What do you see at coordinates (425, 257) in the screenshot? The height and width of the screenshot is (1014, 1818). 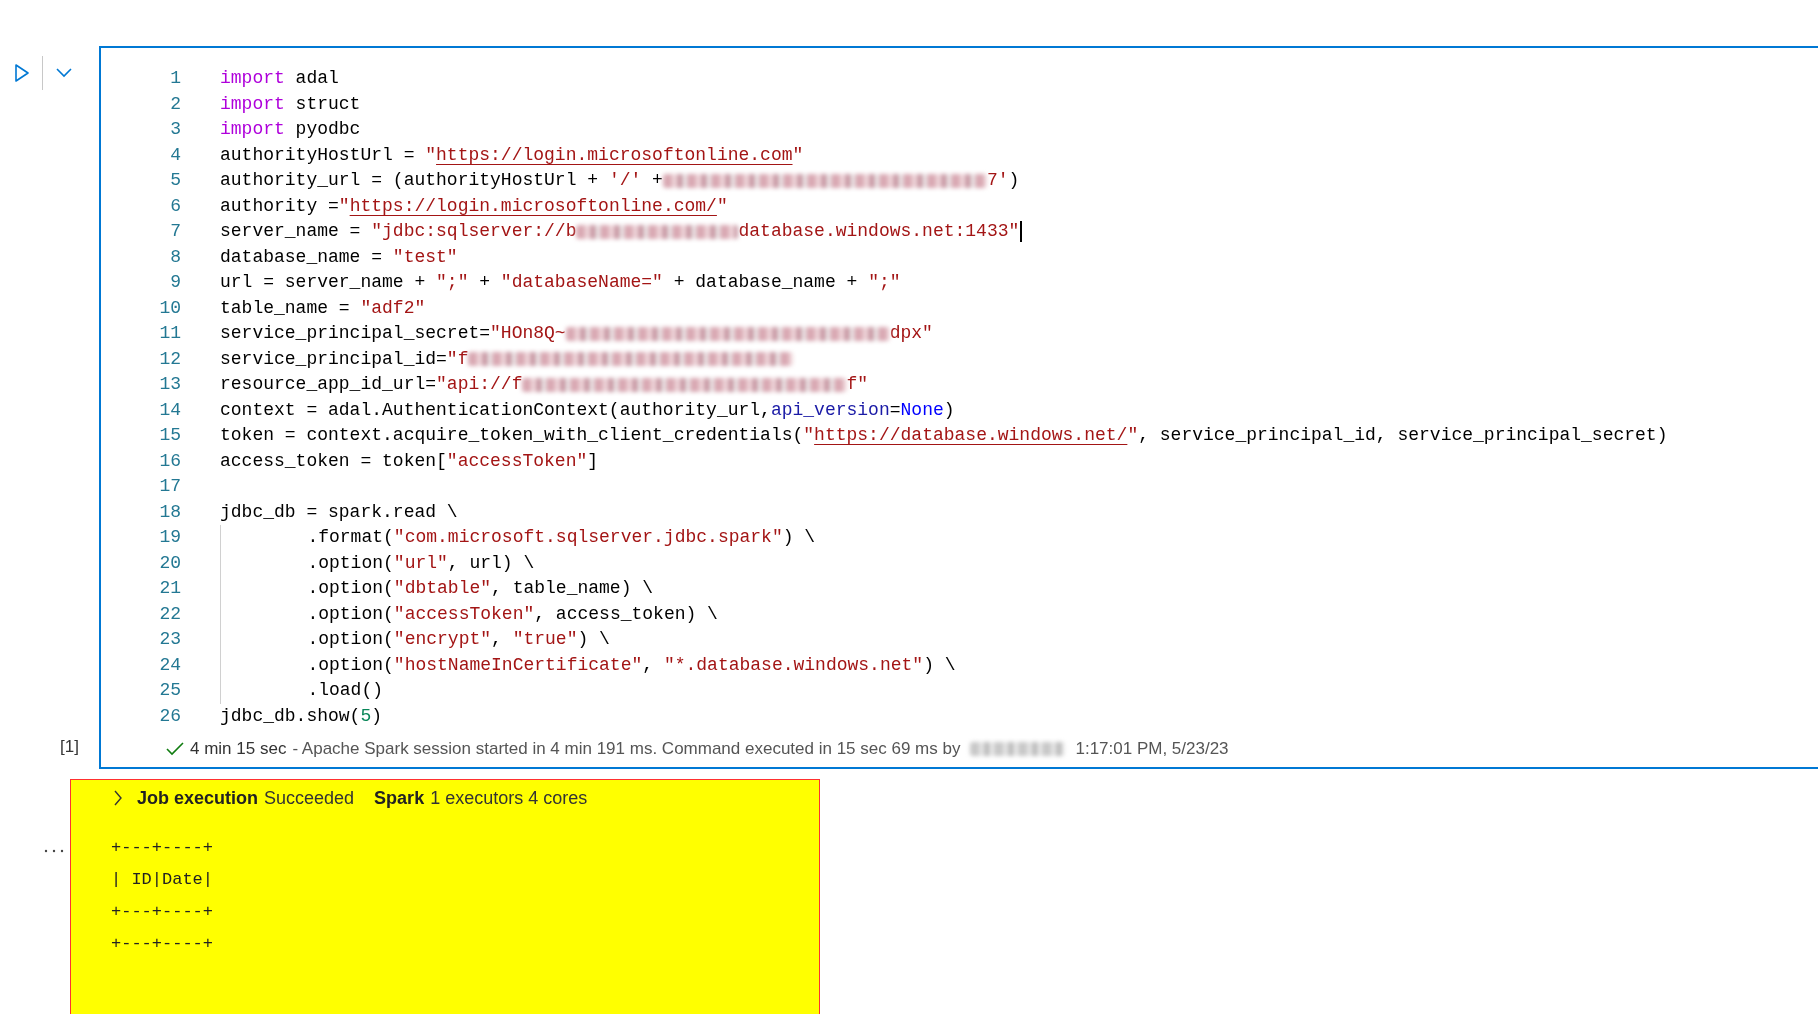 I see `string-literal: "test"` at bounding box center [425, 257].